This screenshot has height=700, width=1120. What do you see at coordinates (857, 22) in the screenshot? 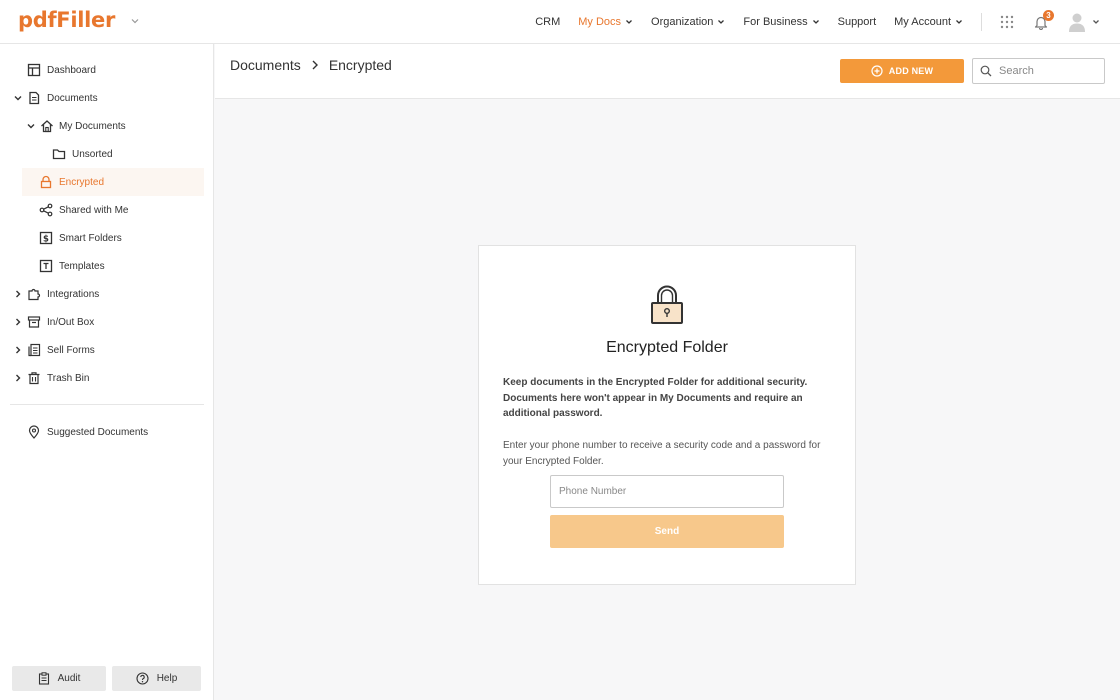
I see `nav-support: Support` at bounding box center [857, 22].